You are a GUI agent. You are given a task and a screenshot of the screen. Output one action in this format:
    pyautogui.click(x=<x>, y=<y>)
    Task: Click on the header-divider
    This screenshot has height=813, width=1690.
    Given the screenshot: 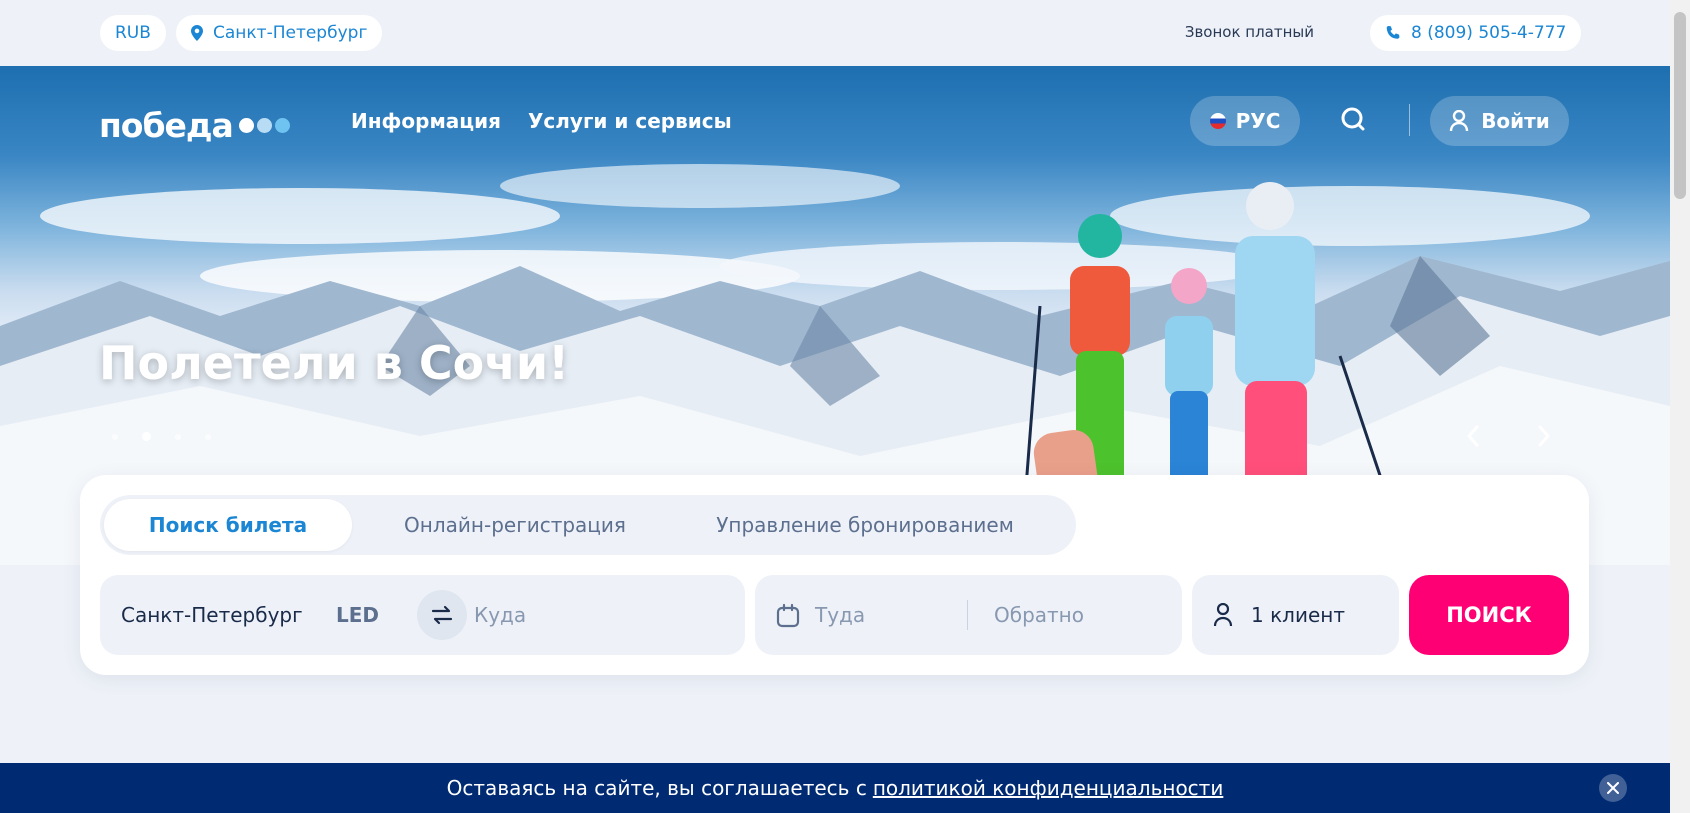 What is the action you would take?
    pyautogui.click(x=1409, y=120)
    